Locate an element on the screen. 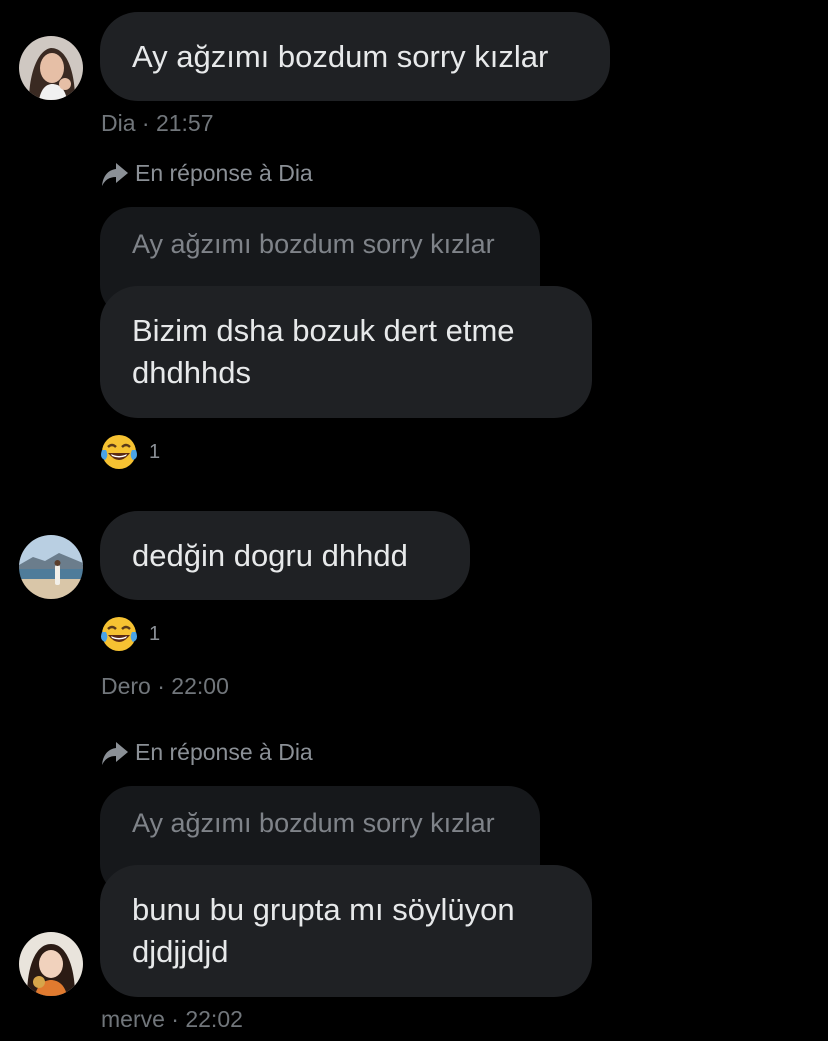 The height and width of the screenshot is (1041, 828). avatar-dia is located at coordinates (51, 68).